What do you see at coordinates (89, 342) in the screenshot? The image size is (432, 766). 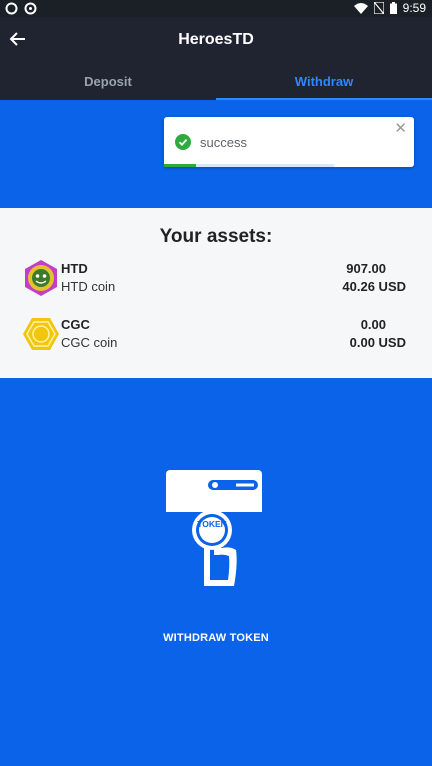 I see `asset-name: CGC coin` at bounding box center [89, 342].